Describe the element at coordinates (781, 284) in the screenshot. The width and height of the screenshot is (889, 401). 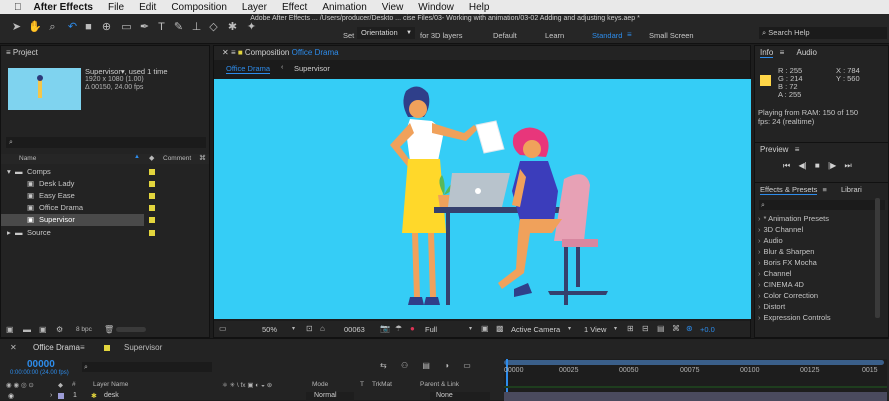
I see `effect-category: › CINEMA 4D` at that location.